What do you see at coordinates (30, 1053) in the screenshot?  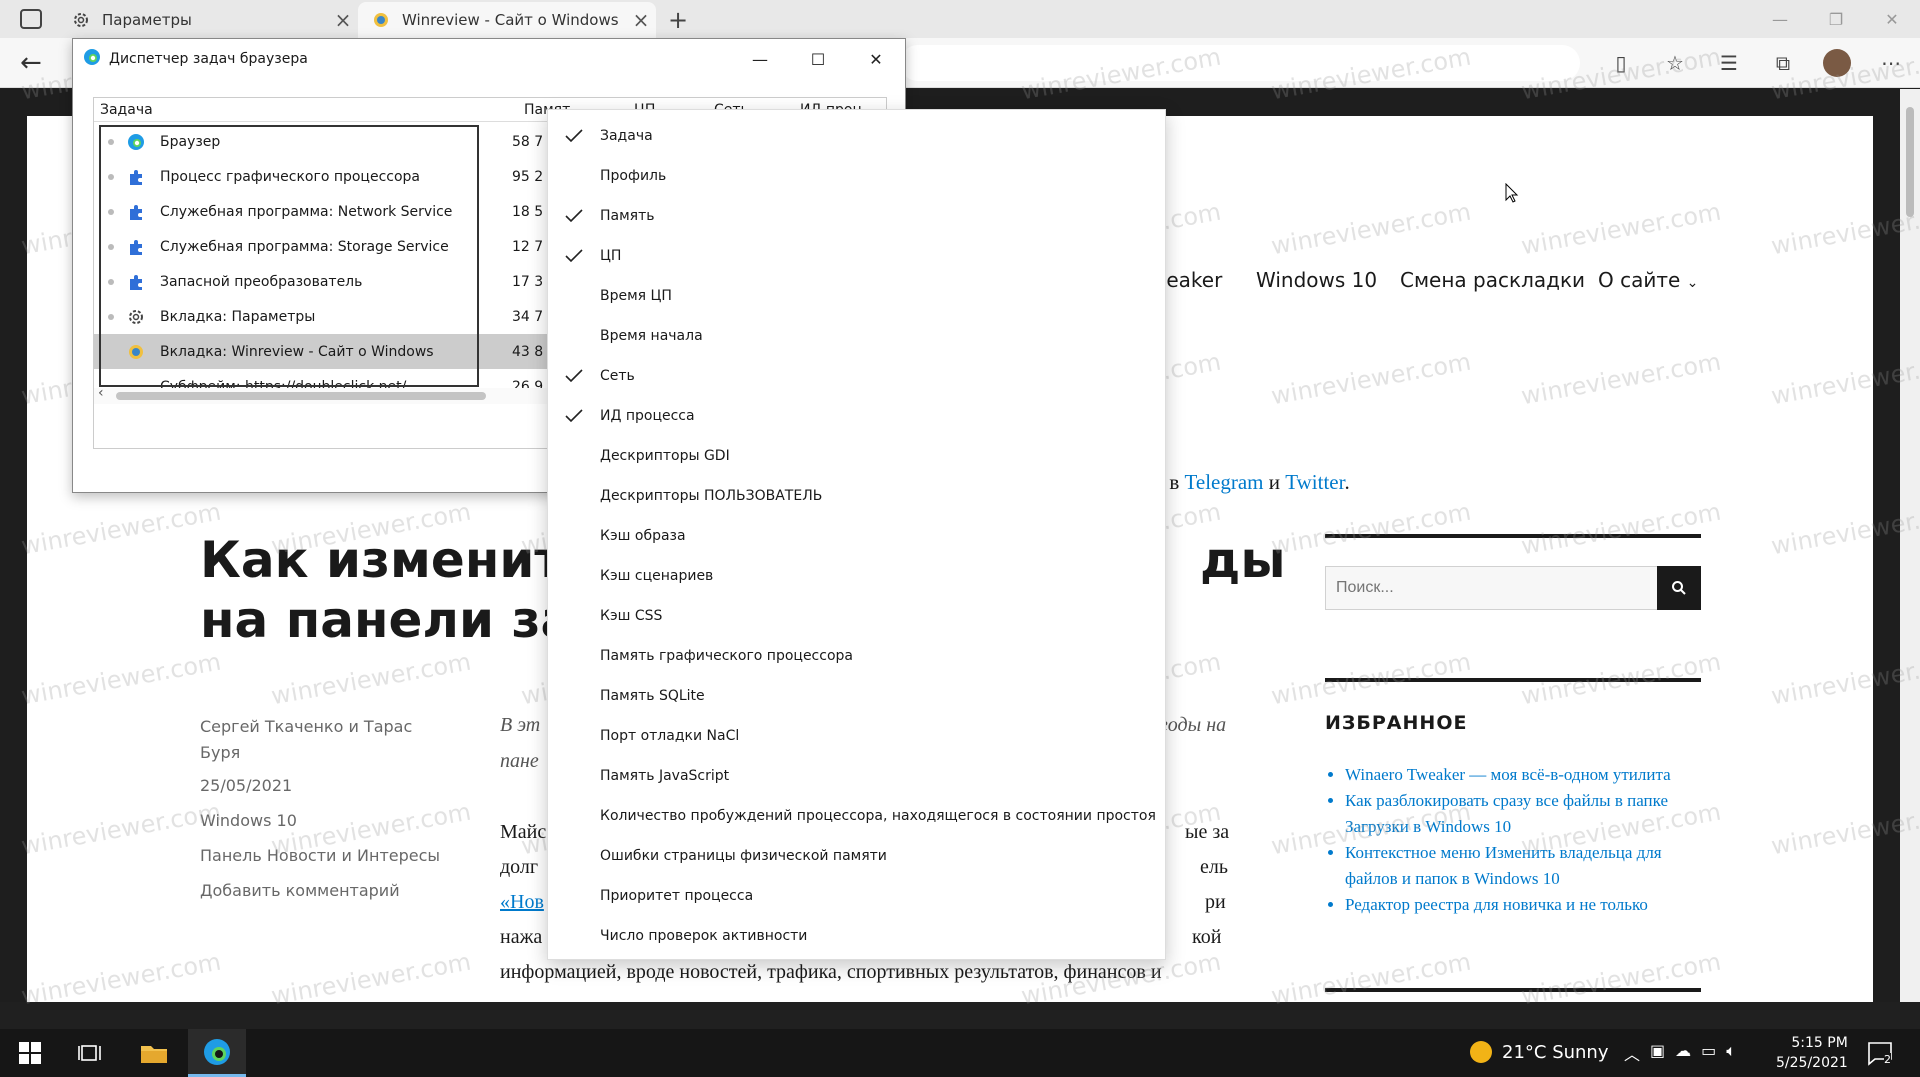 I see `start-button` at bounding box center [30, 1053].